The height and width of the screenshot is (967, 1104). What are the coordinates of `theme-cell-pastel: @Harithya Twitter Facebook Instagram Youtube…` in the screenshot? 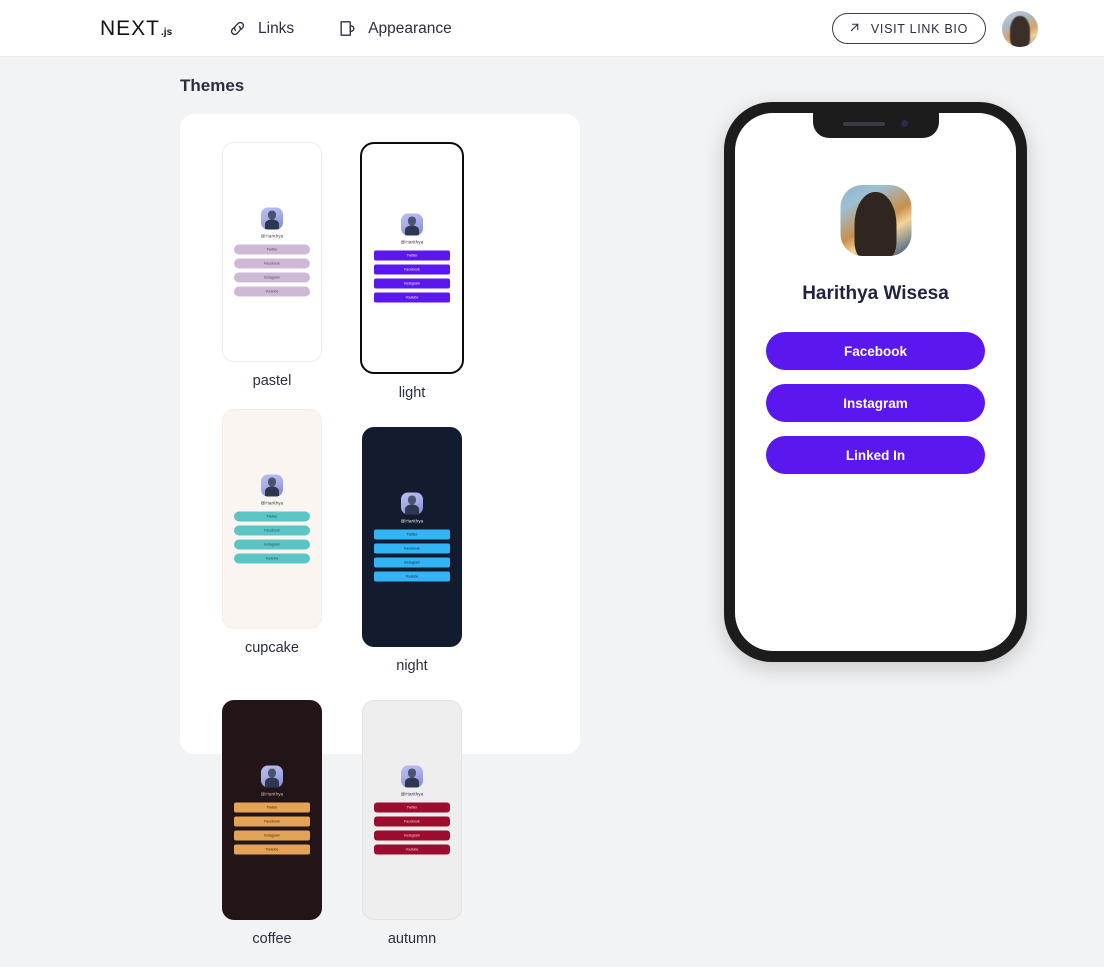 It's located at (272, 271).